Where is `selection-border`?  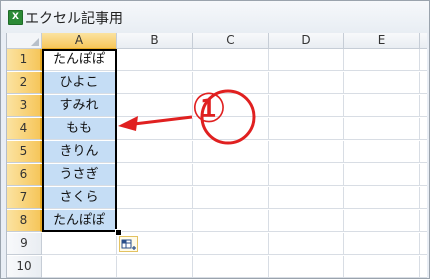
selection-border is located at coordinates (79, 140).